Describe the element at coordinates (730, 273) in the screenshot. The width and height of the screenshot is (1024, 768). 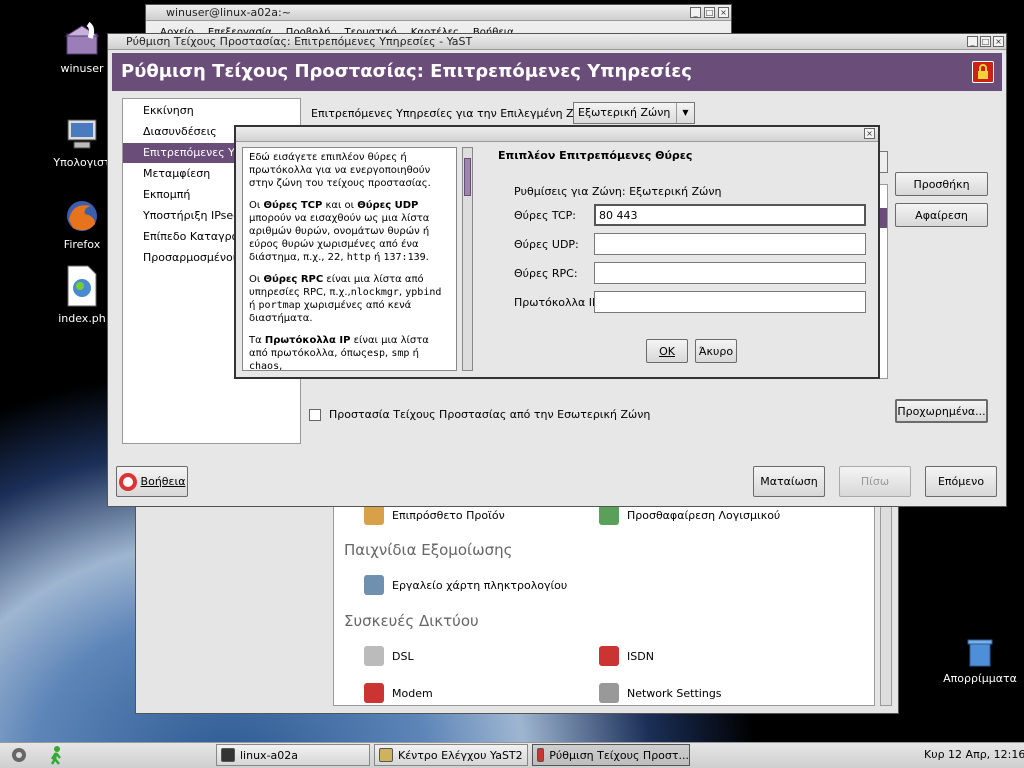
I see `rpc-ports-input` at that location.